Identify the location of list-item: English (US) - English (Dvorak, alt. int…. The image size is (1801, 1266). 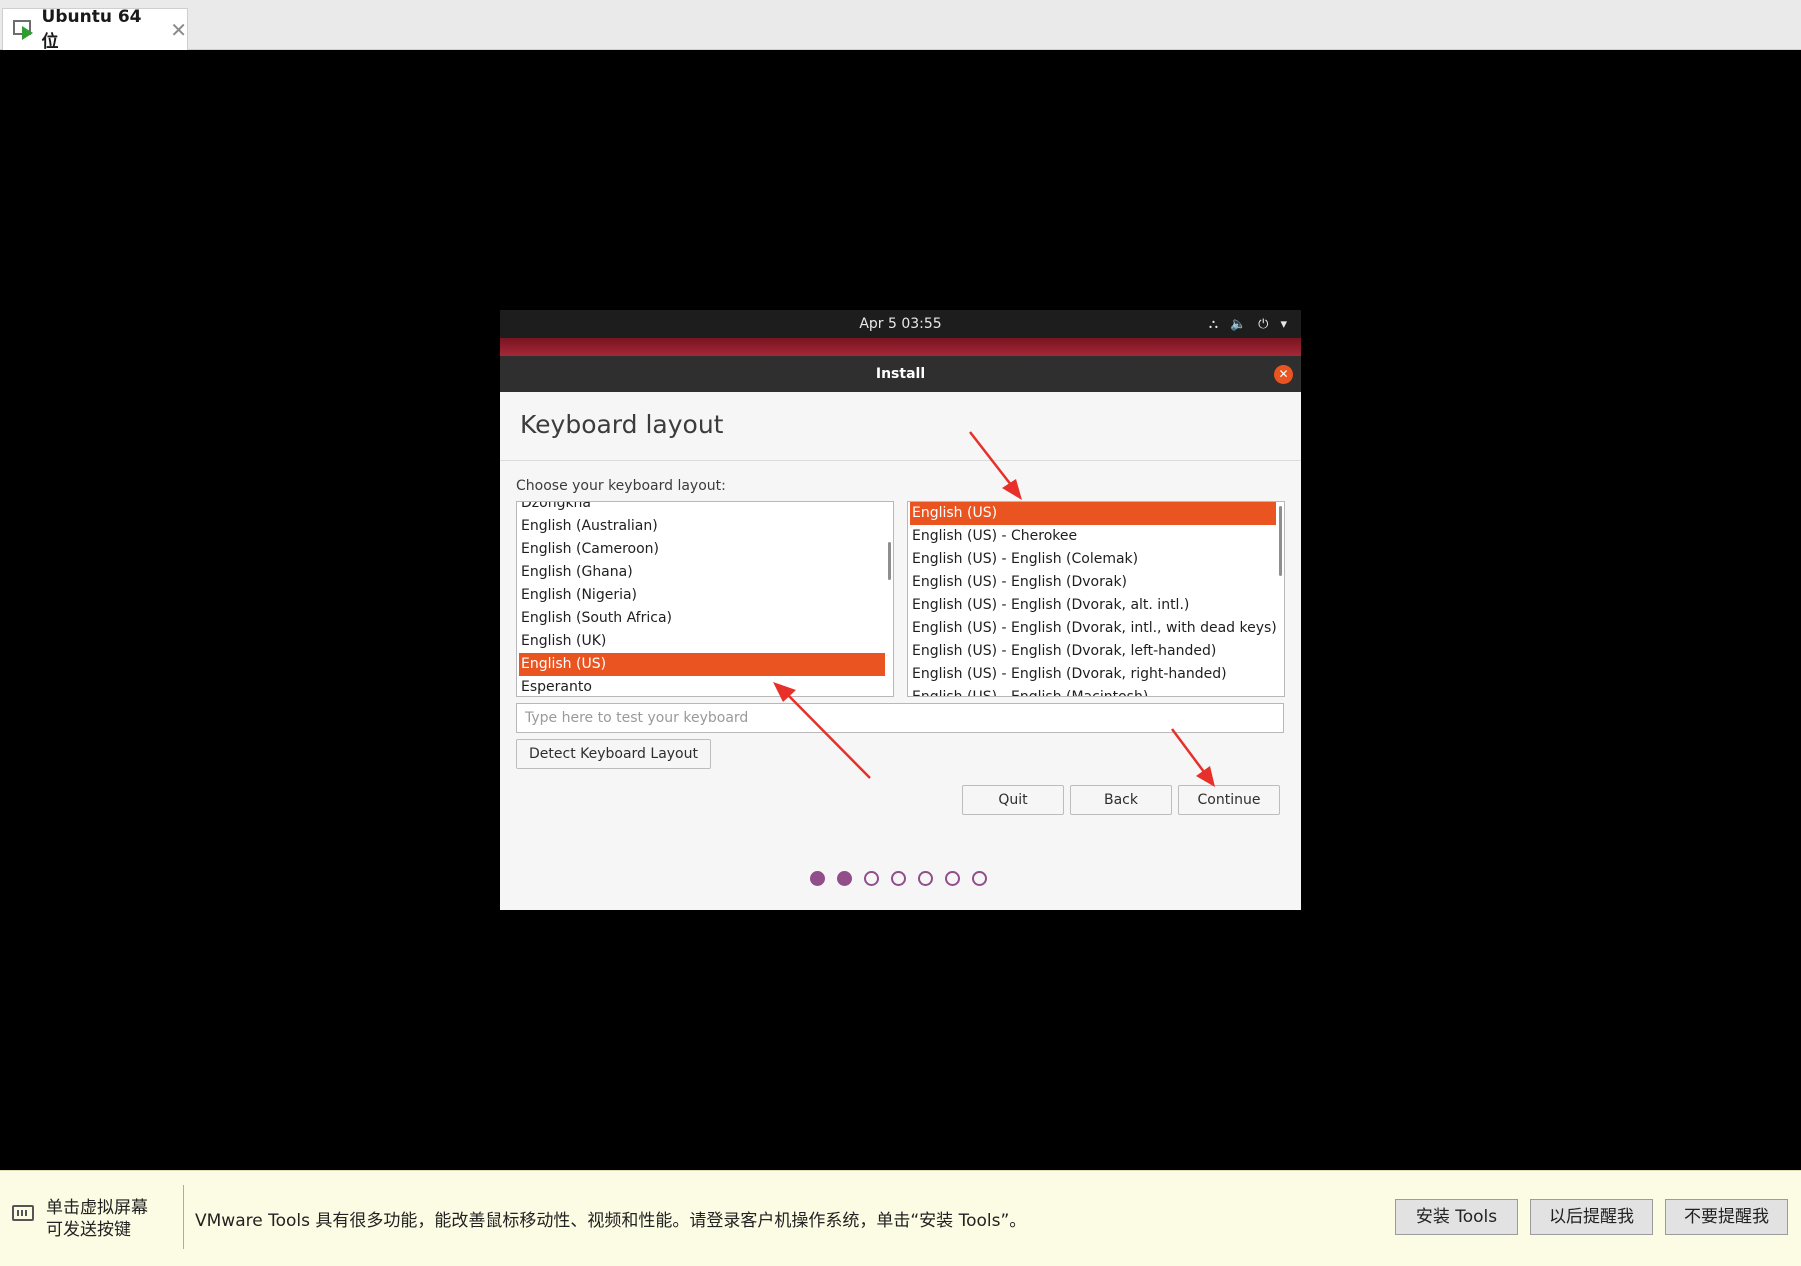
(1093, 605).